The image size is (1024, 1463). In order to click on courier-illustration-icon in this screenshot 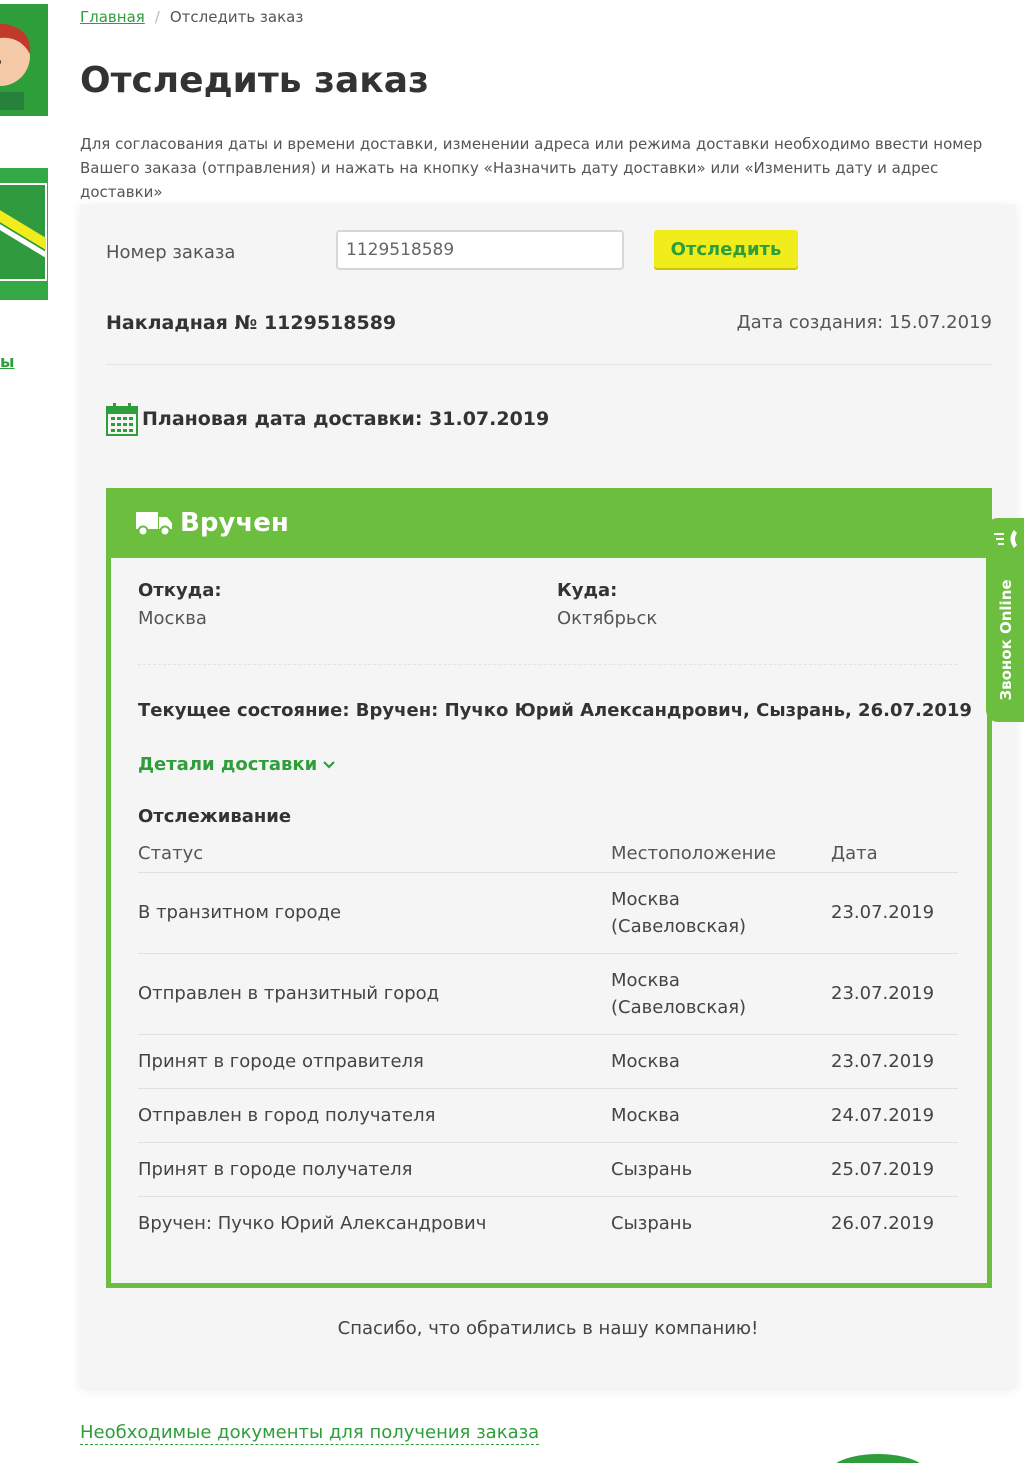, I will do `click(15, 66)`.